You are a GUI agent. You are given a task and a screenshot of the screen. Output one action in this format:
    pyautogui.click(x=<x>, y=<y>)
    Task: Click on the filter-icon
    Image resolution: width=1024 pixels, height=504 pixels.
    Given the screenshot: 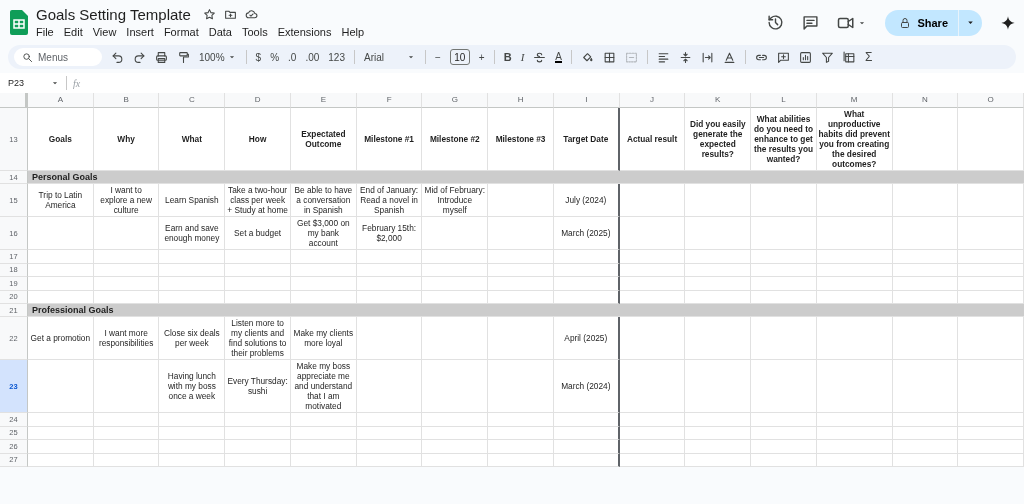 What is the action you would take?
    pyautogui.click(x=827, y=57)
    